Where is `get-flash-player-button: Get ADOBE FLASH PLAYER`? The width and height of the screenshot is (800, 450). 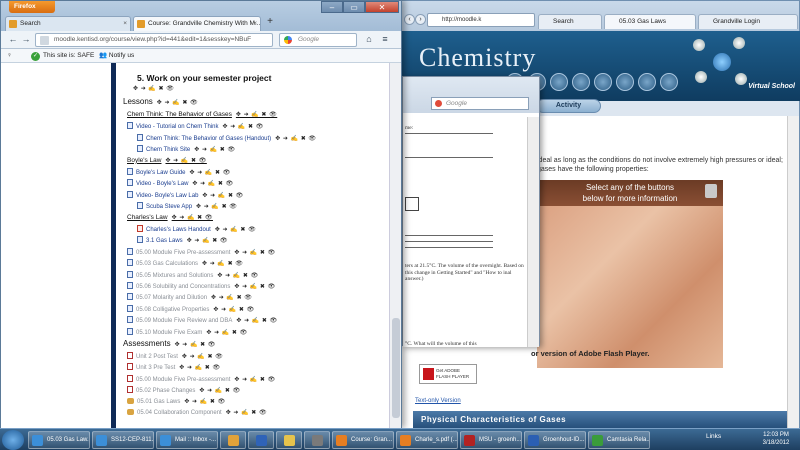
get-flash-player-button: Get ADOBE FLASH PLAYER is located at coordinates (448, 374).